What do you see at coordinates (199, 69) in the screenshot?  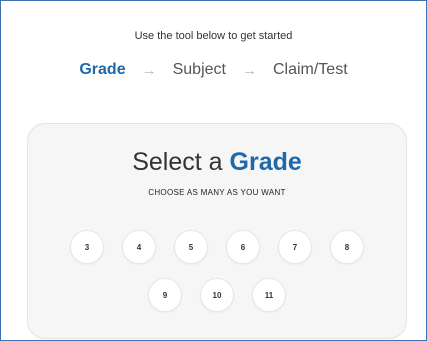 I see `step-subject: Subject` at bounding box center [199, 69].